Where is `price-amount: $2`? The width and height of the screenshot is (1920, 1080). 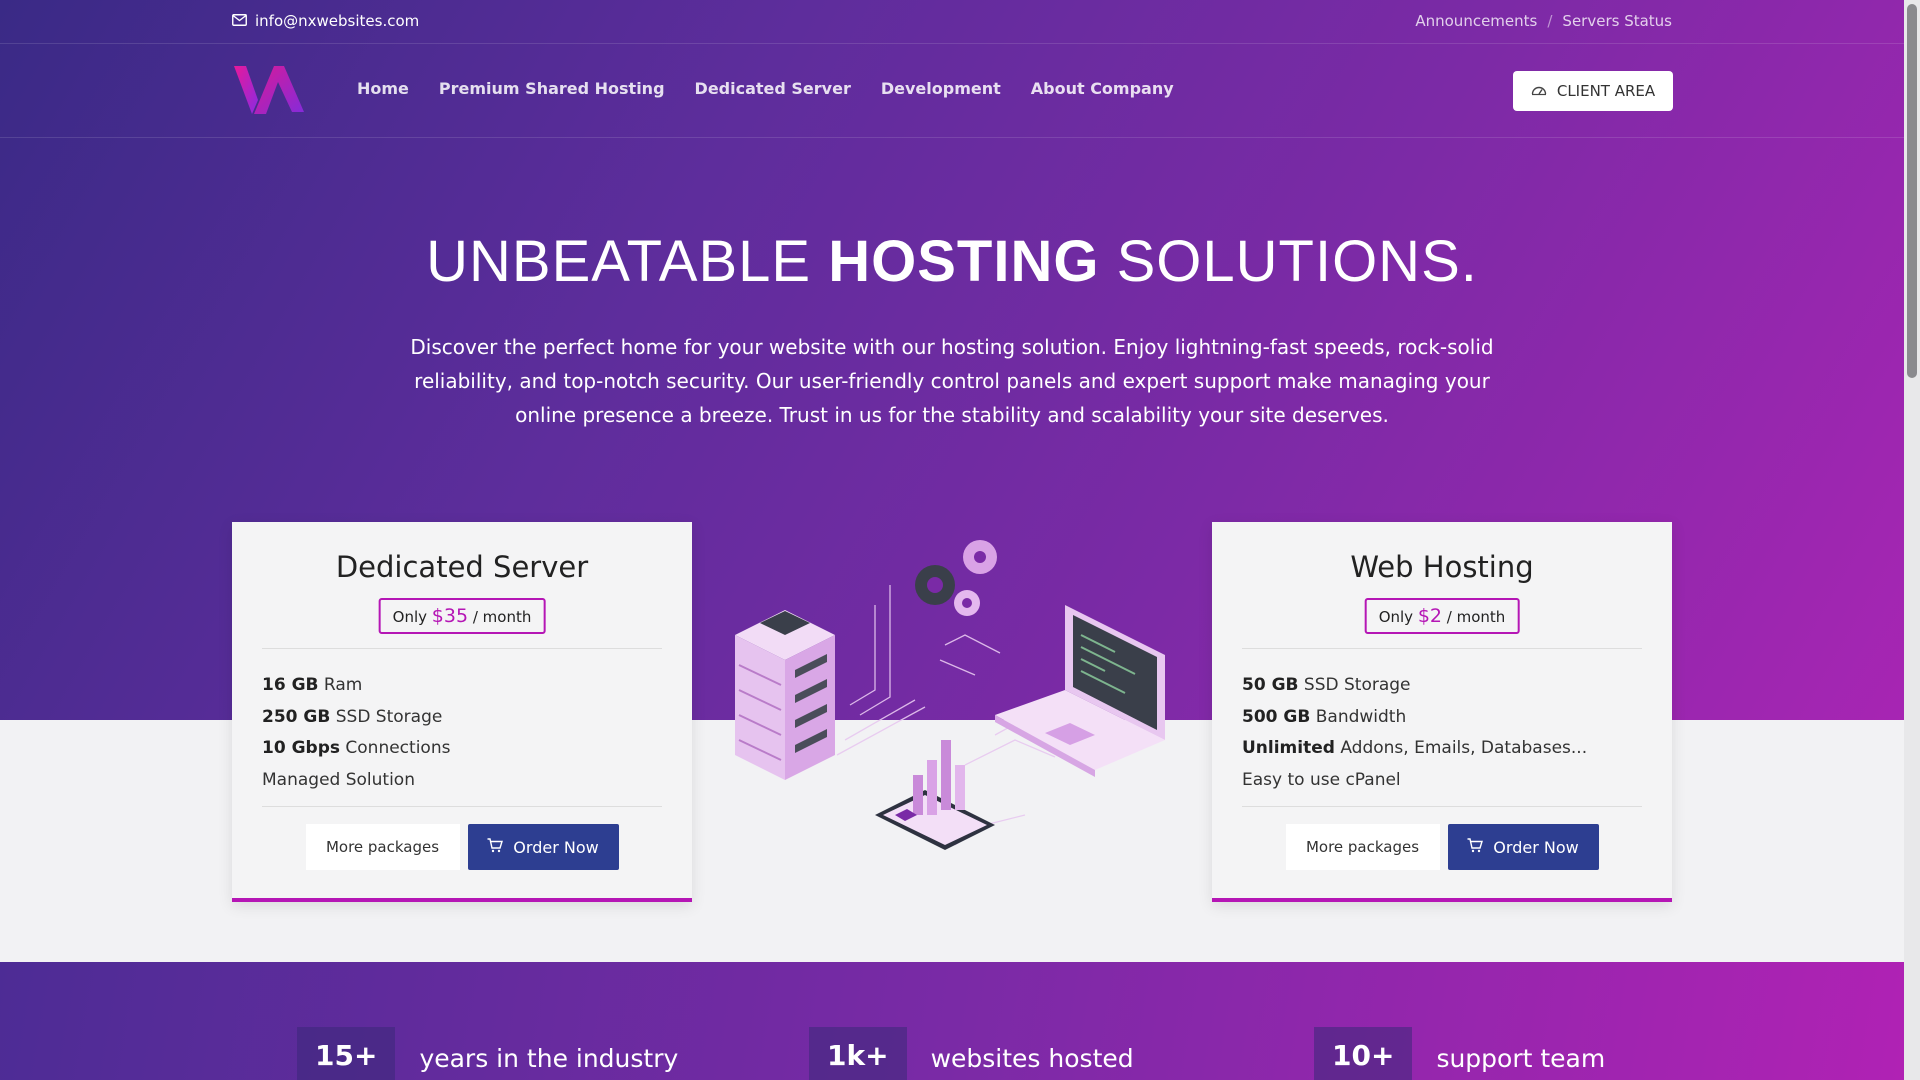 price-amount: $2 is located at coordinates (1430, 616).